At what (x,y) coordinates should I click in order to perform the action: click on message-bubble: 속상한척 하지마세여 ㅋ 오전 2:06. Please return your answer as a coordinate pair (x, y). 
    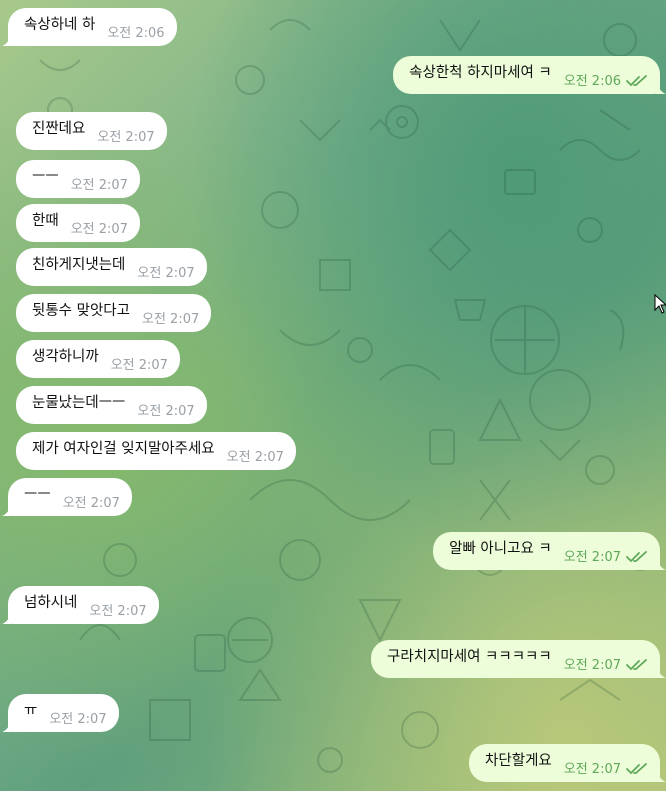
    Looking at the image, I should click on (526, 75).